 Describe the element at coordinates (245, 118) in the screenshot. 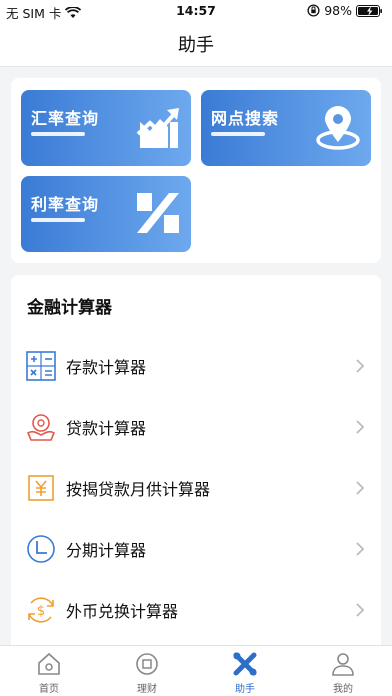

I see `tile-label: 网点搜索` at that location.